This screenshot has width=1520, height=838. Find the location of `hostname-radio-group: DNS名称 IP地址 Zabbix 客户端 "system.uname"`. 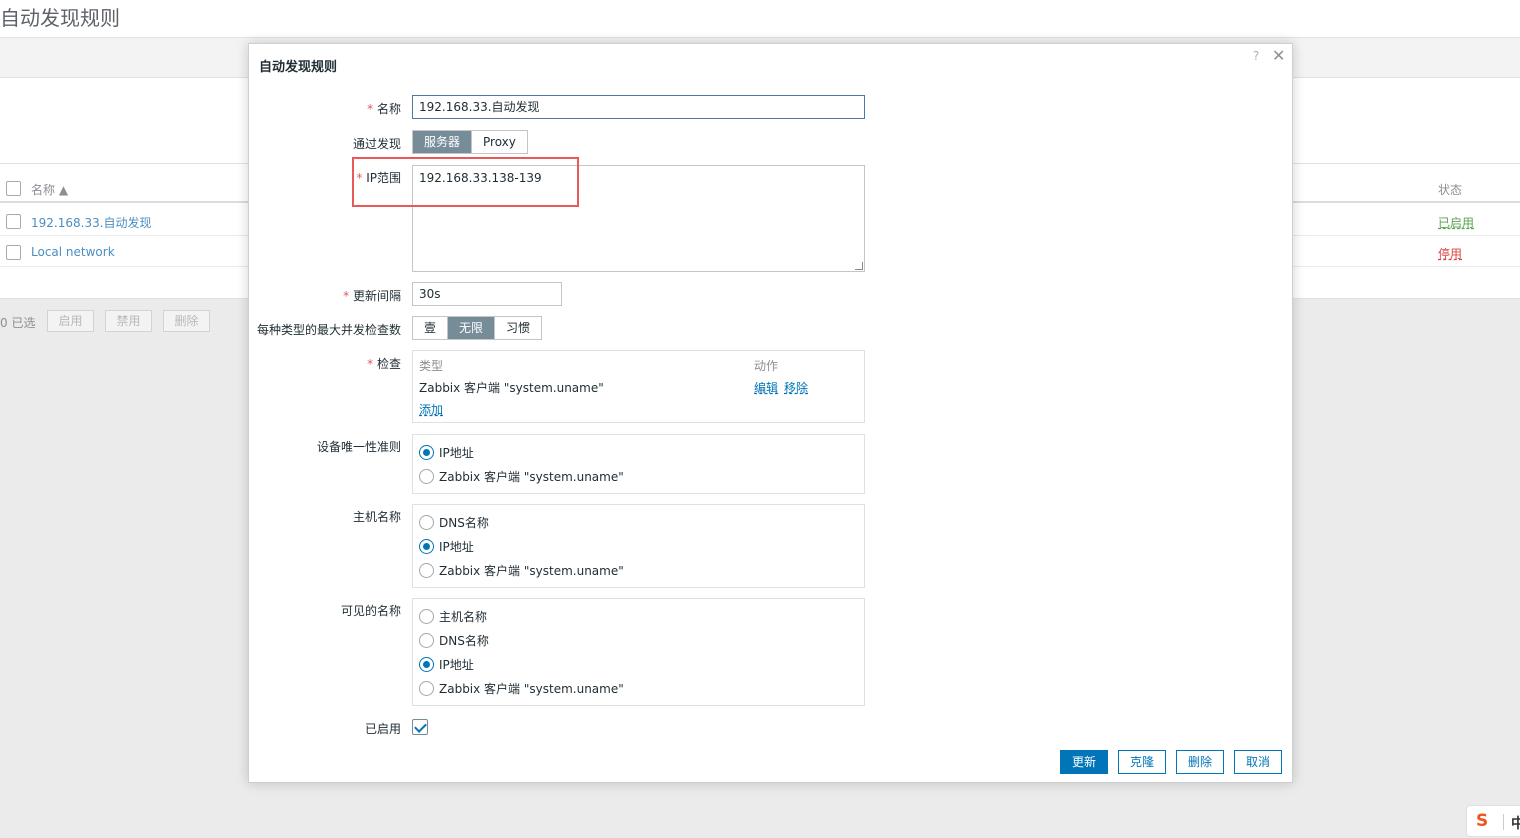

hostname-radio-group: DNS名称 IP地址 Zabbix 客户端 "system.uname" is located at coordinates (638, 546).